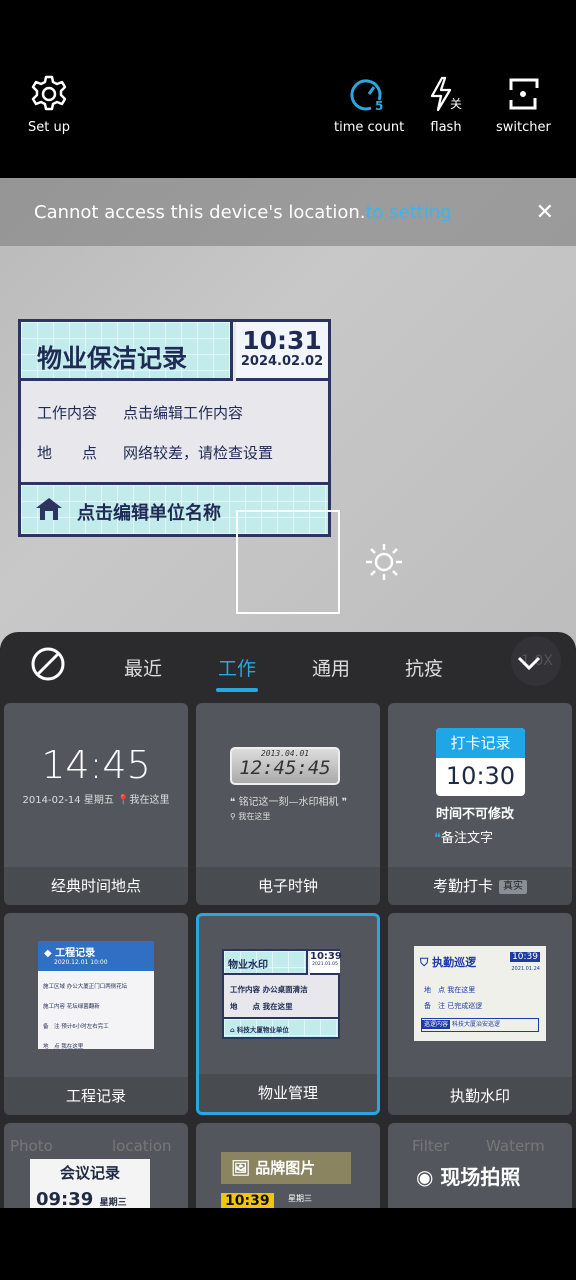  Describe the element at coordinates (475, 1024) in the screenshot. I see `preview-tag-value: 科技大厦治安巡逻` at that location.